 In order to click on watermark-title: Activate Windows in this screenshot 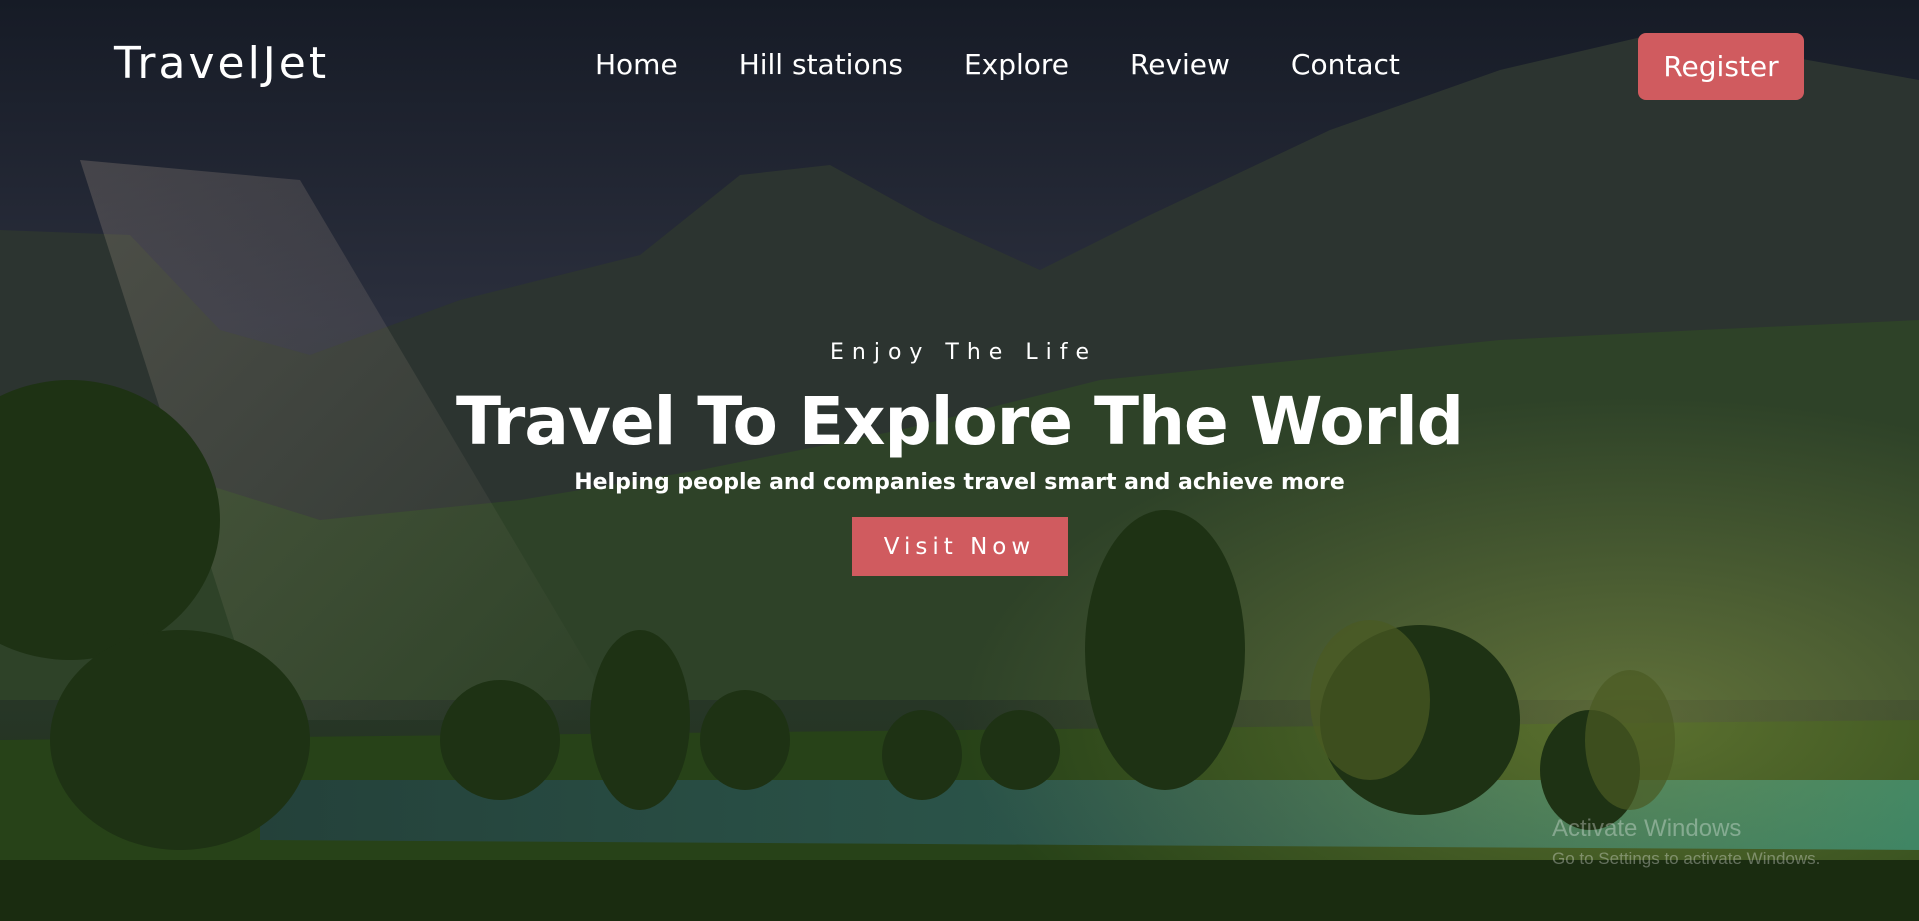, I will do `click(1647, 828)`.